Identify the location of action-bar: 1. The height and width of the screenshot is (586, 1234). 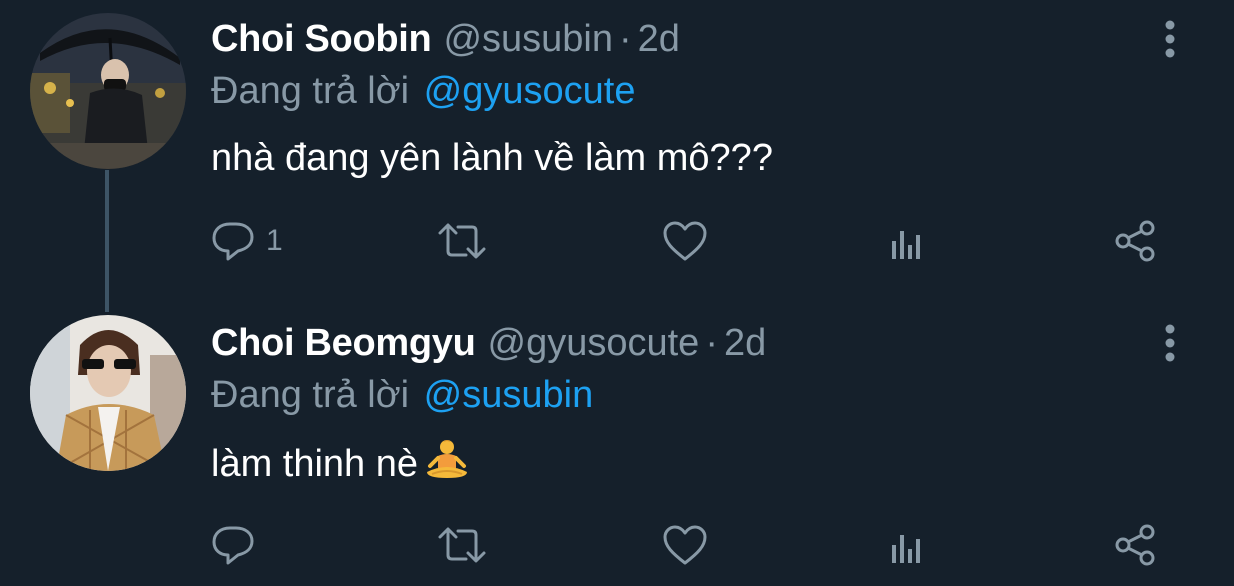
(690, 241).